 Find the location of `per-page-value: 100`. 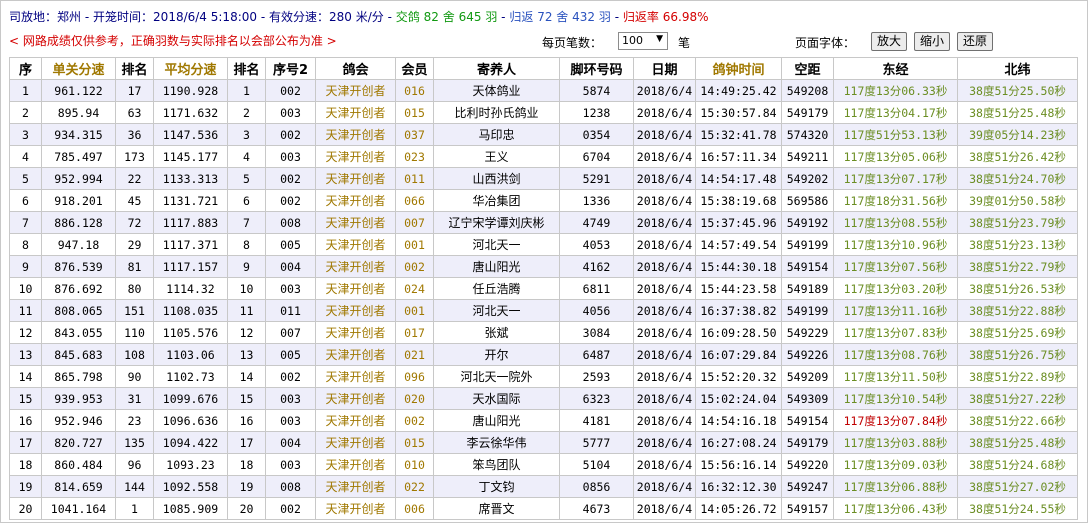

per-page-value: 100 is located at coordinates (632, 40).